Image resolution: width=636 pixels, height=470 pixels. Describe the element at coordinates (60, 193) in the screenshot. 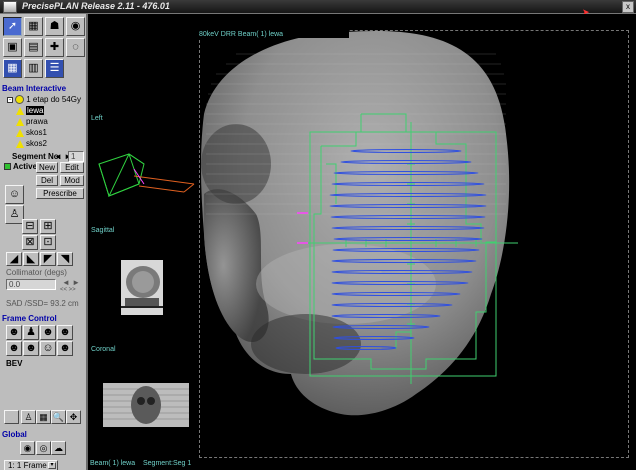

I see `prescribe-button: Prescribe` at that location.